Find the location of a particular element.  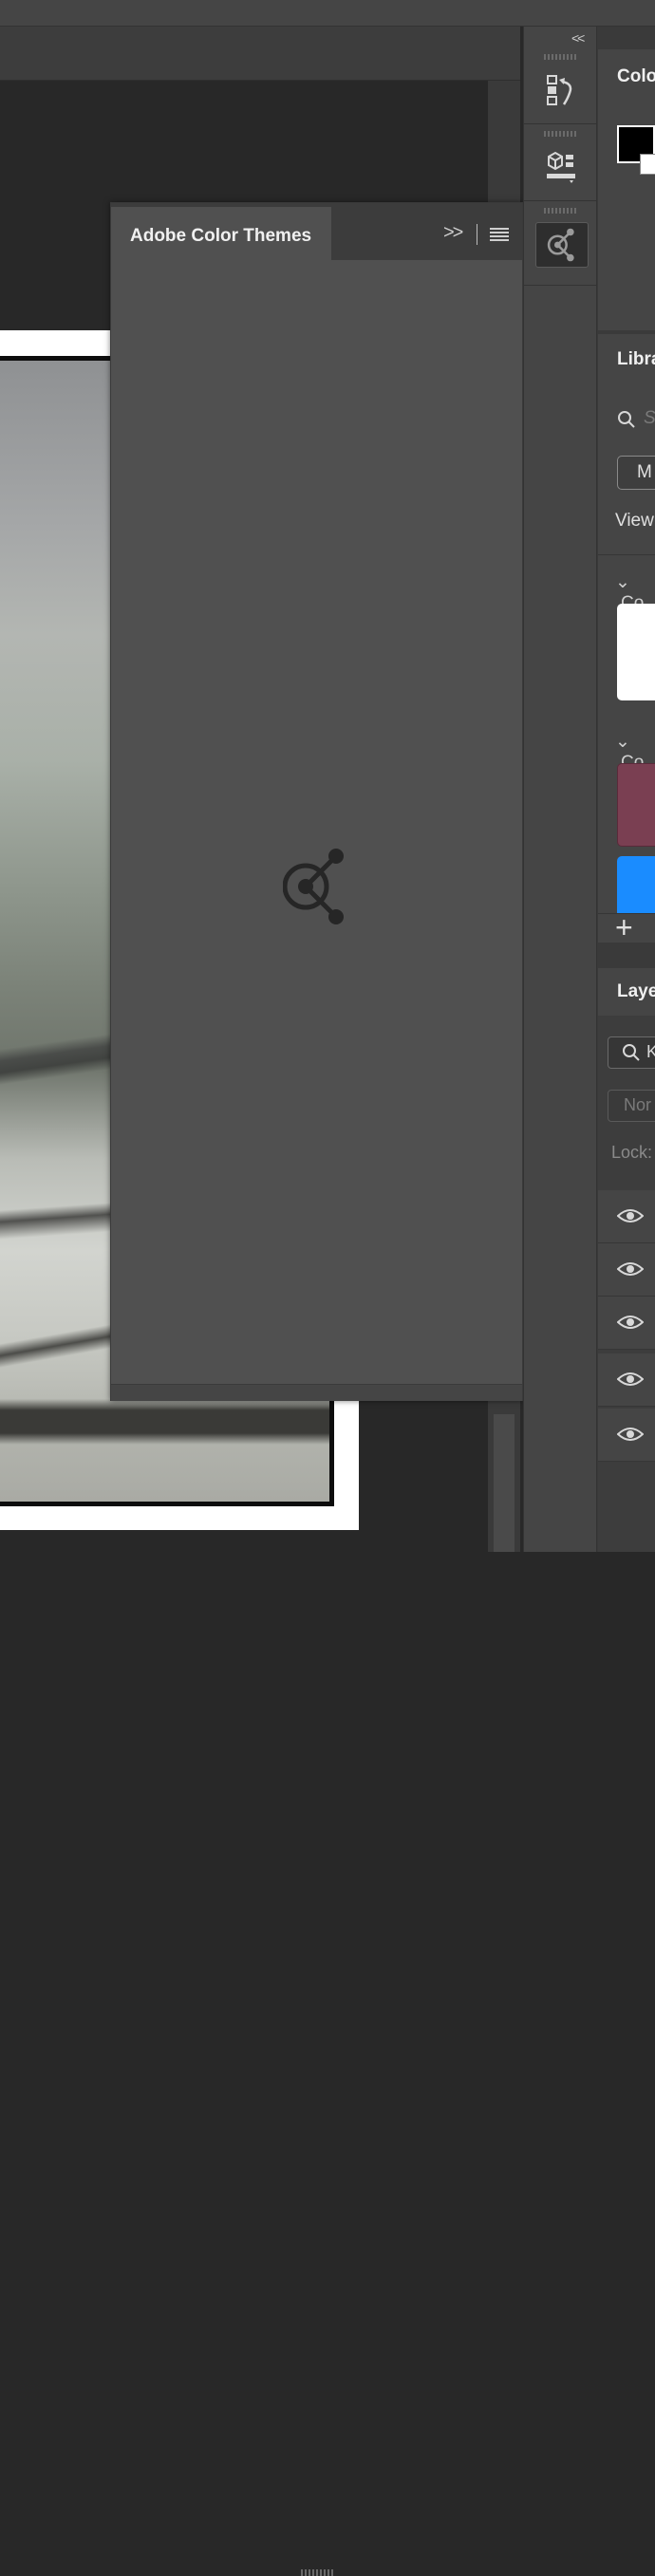

panel-header: Adobe Color Themes >> is located at coordinates (316, 231).